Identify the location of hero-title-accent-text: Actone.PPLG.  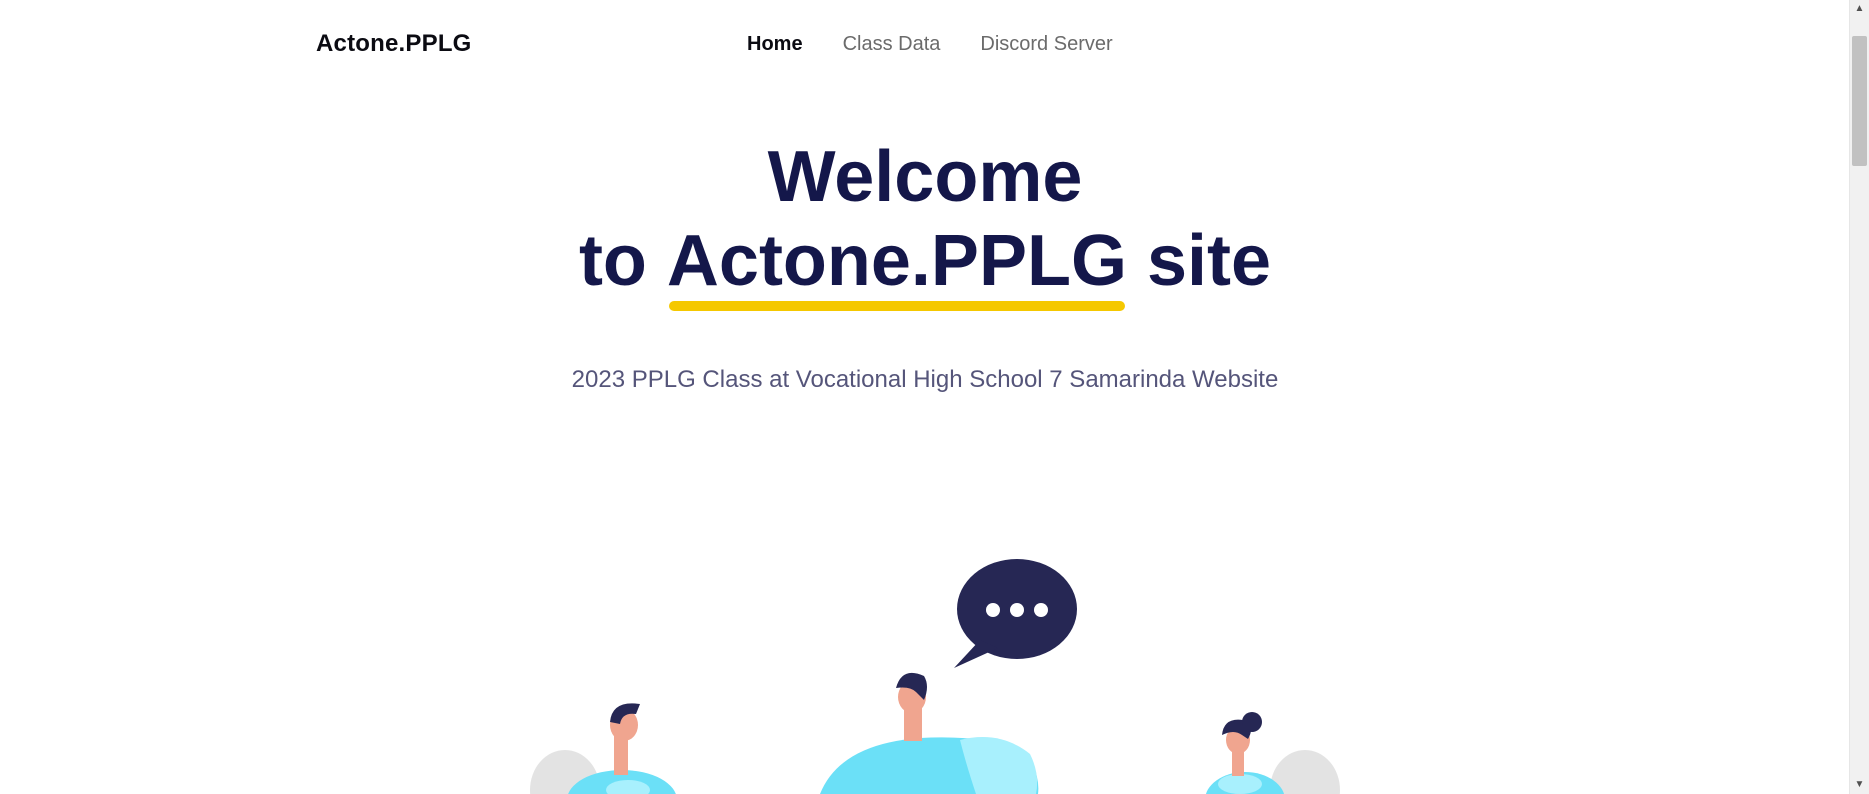
(896, 261).